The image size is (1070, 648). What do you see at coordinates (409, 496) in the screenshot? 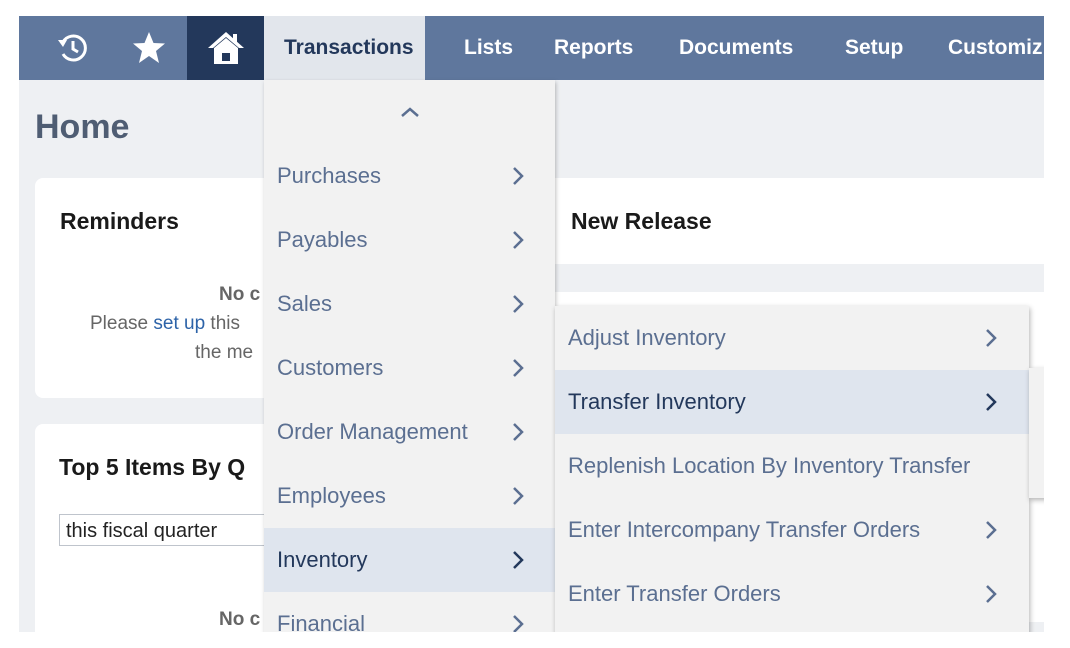
I see `menu-item-employees: Employees` at bounding box center [409, 496].